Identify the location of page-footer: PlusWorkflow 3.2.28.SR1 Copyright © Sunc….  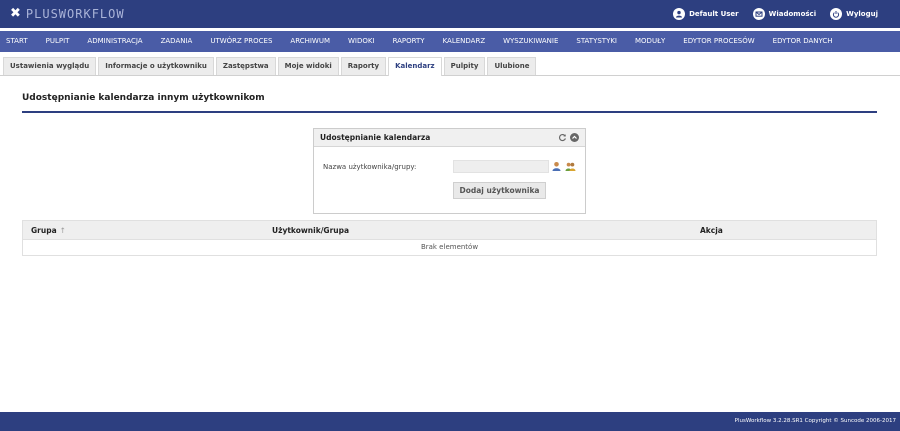
(450, 421).